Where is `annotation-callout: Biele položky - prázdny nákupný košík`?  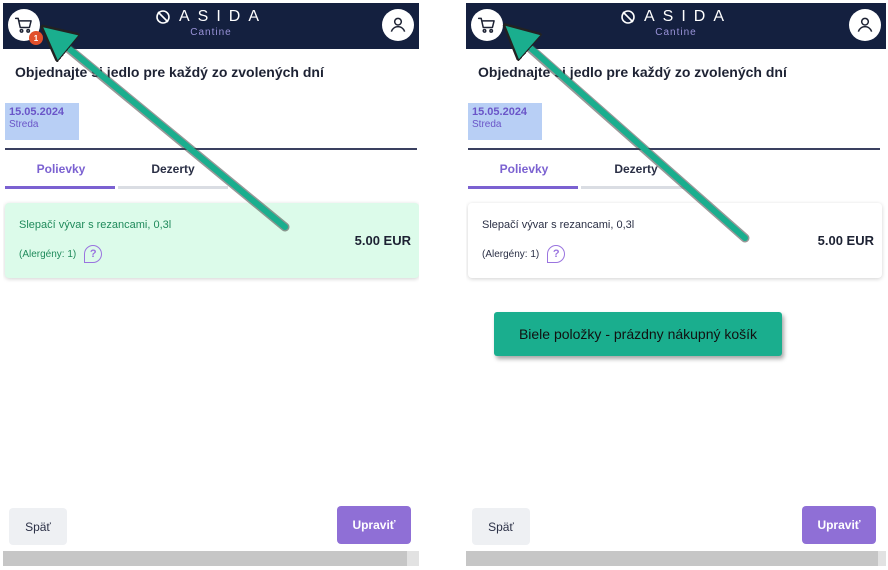 annotation-callout: Biele položky - prázdny nákupný košík is located at coordinates (638, 334).